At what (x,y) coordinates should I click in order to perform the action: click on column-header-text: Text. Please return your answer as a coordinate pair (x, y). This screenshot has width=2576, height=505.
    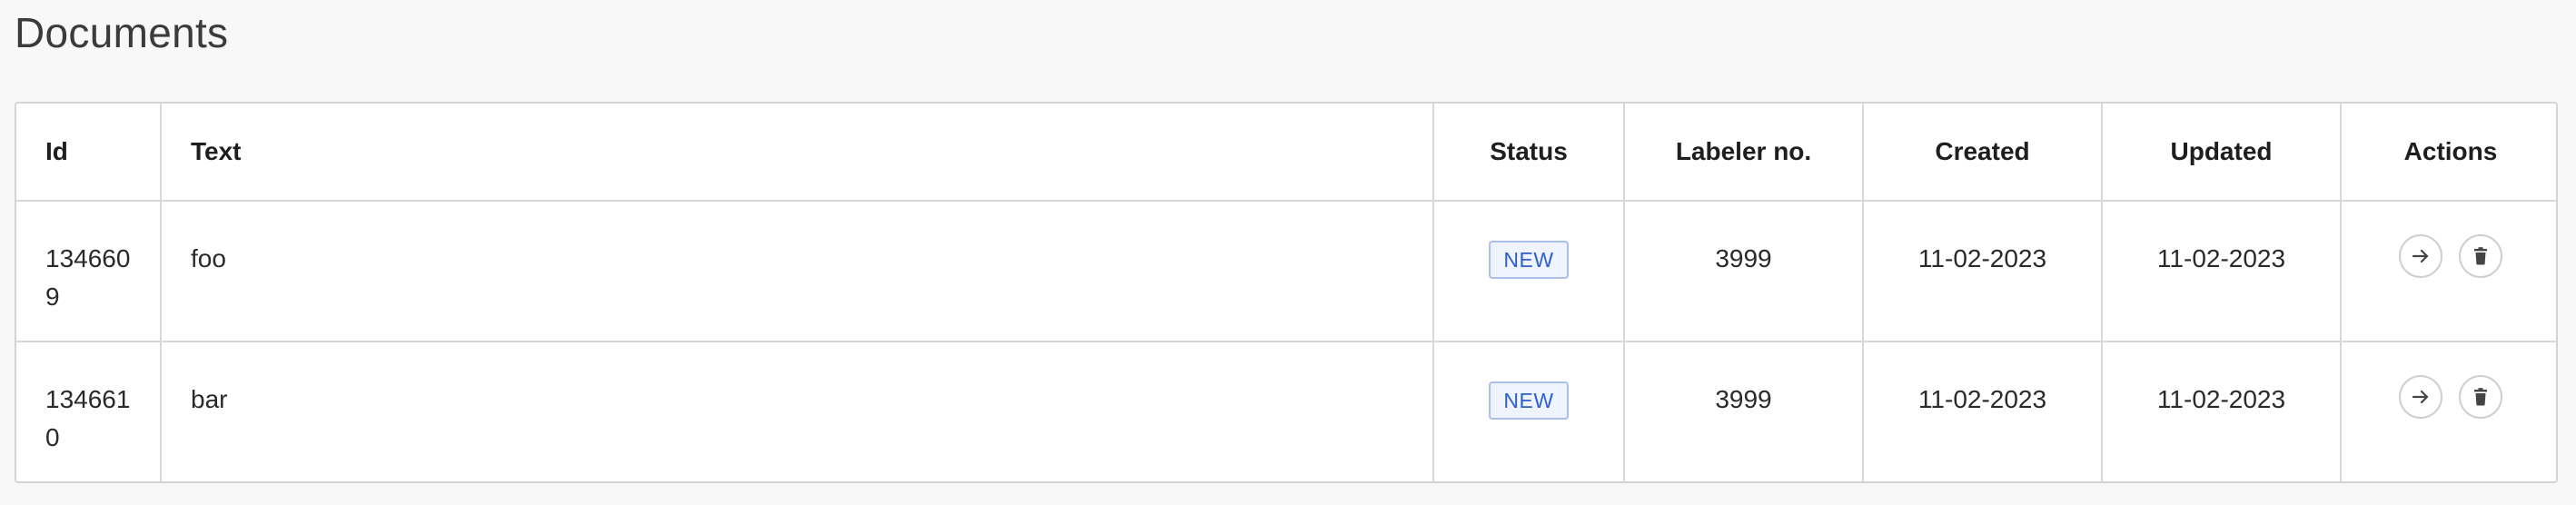
    Looking at the image, I should click on (797, 153).